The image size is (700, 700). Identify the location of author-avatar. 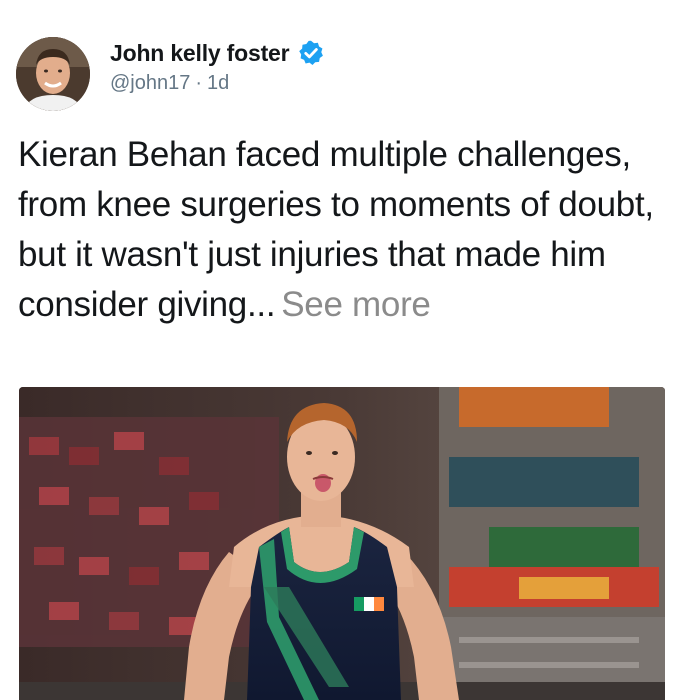
(53, 74).